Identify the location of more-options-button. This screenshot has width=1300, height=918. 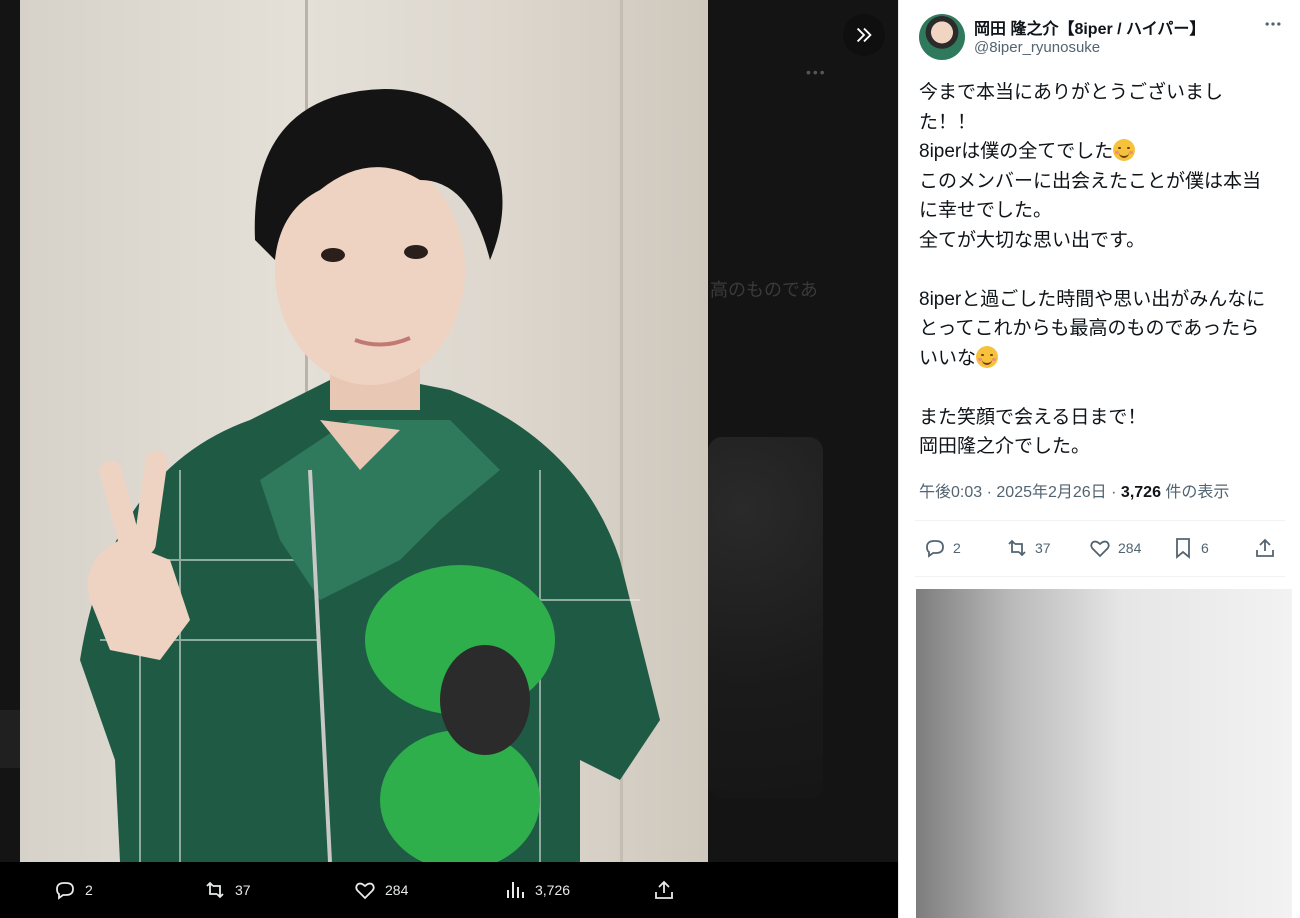
(1273, 24).